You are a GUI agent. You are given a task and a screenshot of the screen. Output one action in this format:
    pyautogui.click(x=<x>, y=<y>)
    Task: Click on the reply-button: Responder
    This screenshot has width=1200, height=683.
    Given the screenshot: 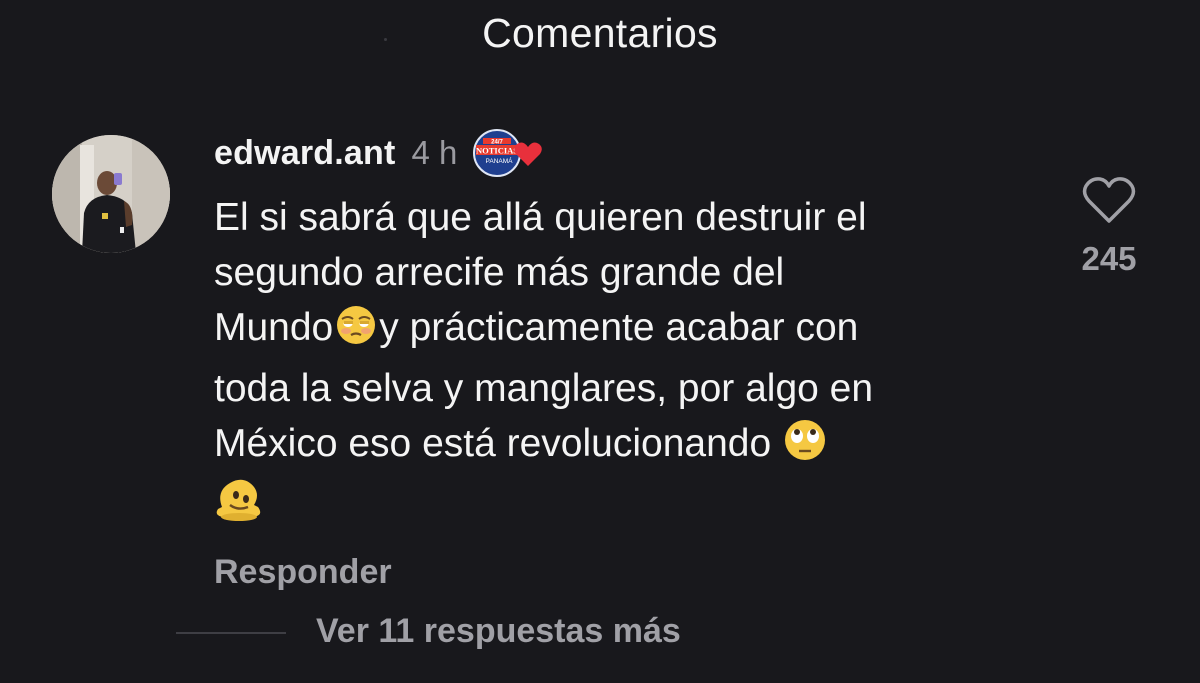 What is the action you would take?
    pyautogui.click(x=629, y=572)
    